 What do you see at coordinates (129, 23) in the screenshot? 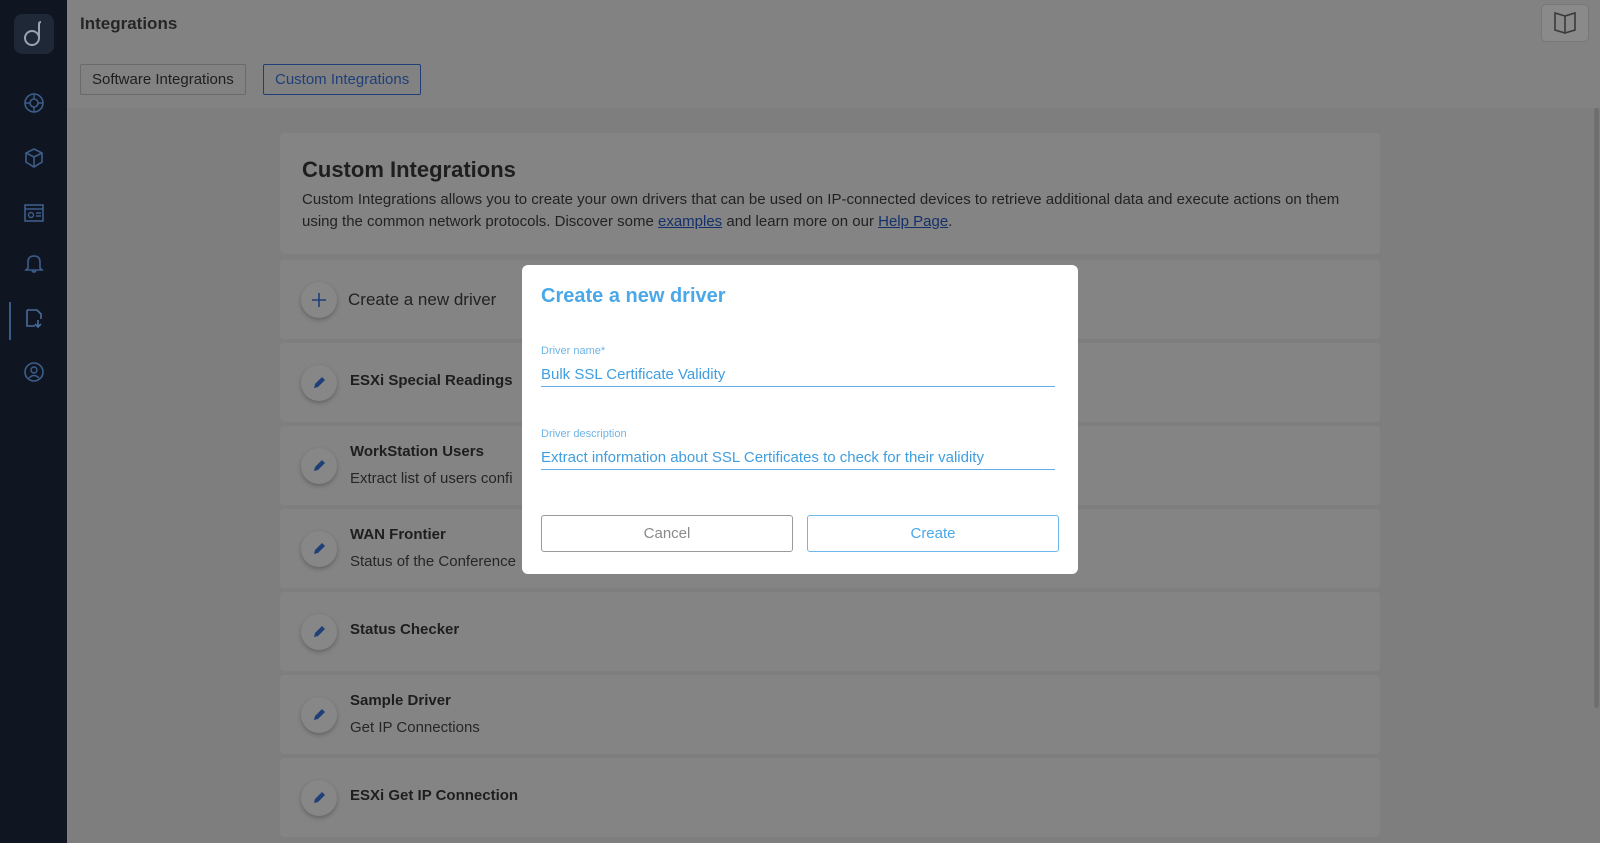
I see `page-title: Integrations` at bounding box center [129, 23].